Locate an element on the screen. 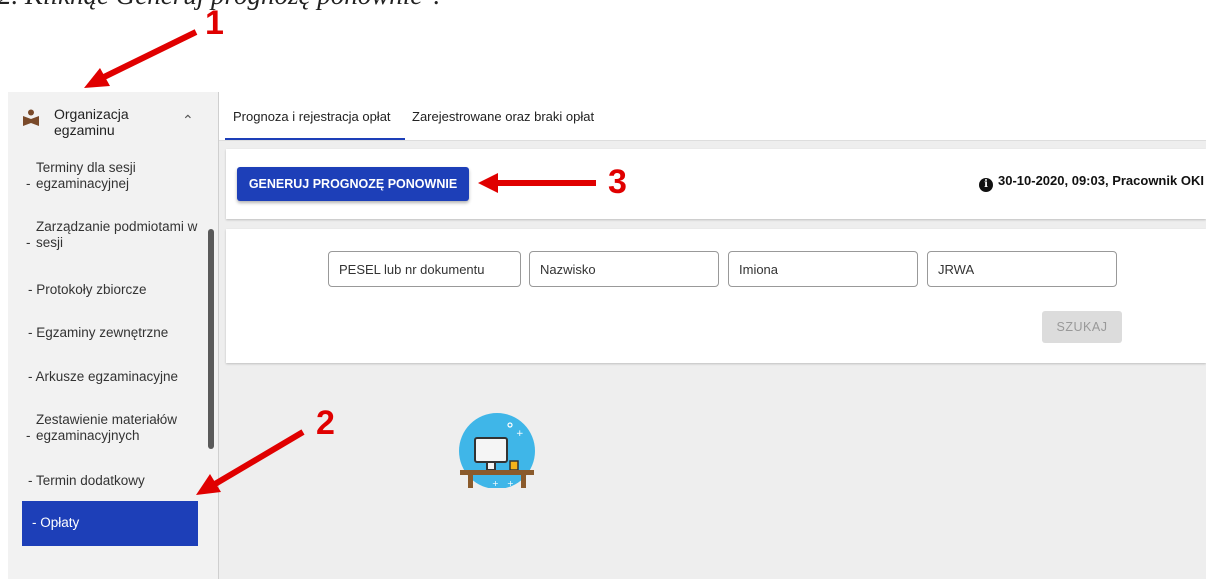 The width and height of the screenshot is (1206, 579). jrwa-input: JRWA is located at coordinates (1022, 269).